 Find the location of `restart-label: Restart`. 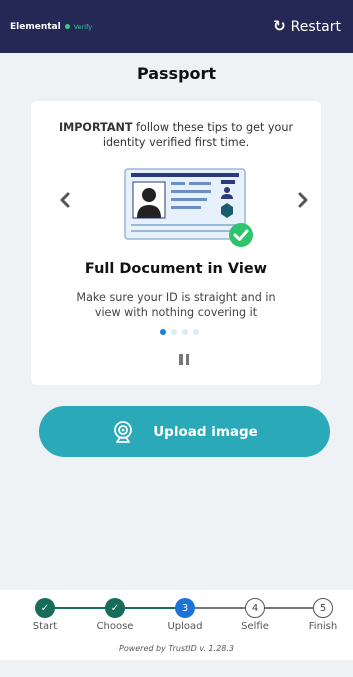

restart-label: Restart is located at coordinates (315, 26).